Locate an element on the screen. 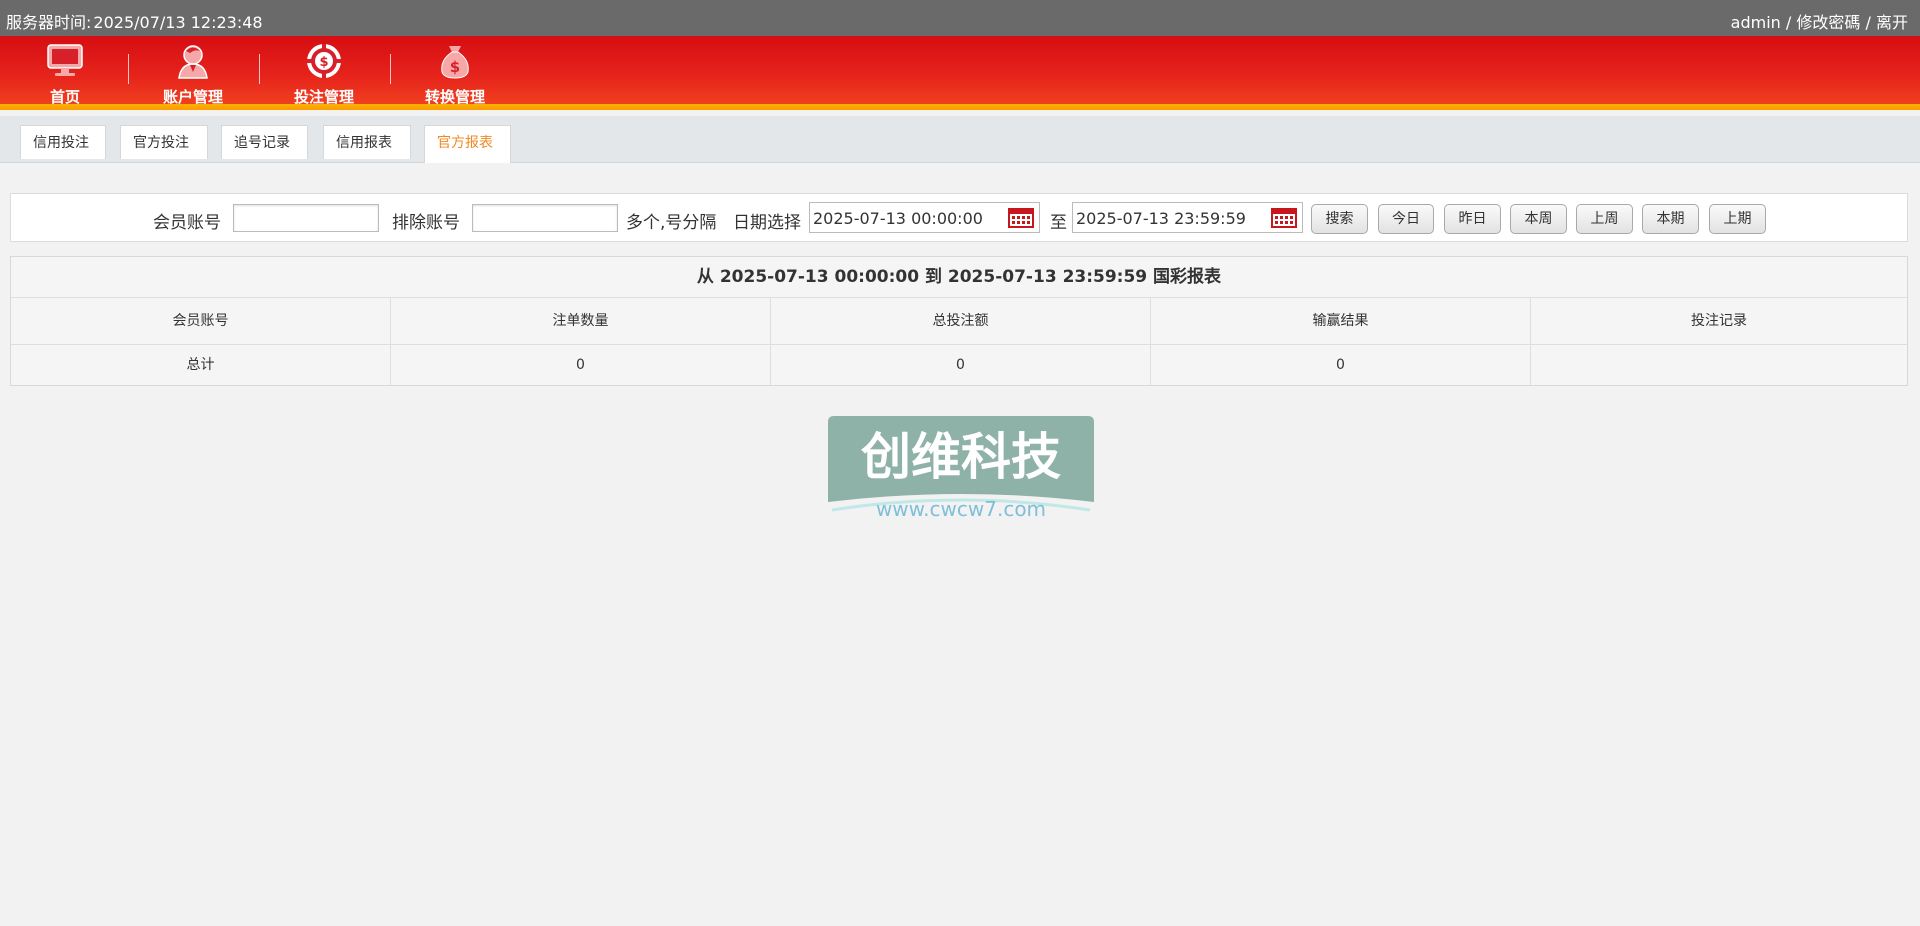 This screenshot has width=1920, height=926. column-header: 投注记录 is located at coordinates (1719, 321).